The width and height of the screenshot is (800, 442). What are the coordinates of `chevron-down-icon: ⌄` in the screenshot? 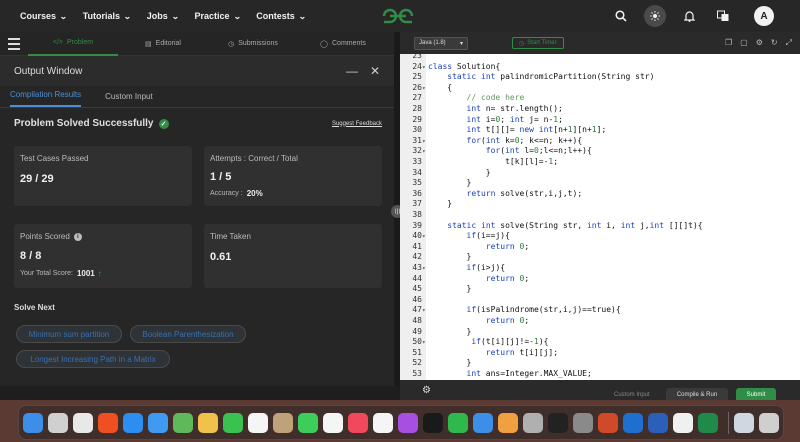 It's located at (127, 16).